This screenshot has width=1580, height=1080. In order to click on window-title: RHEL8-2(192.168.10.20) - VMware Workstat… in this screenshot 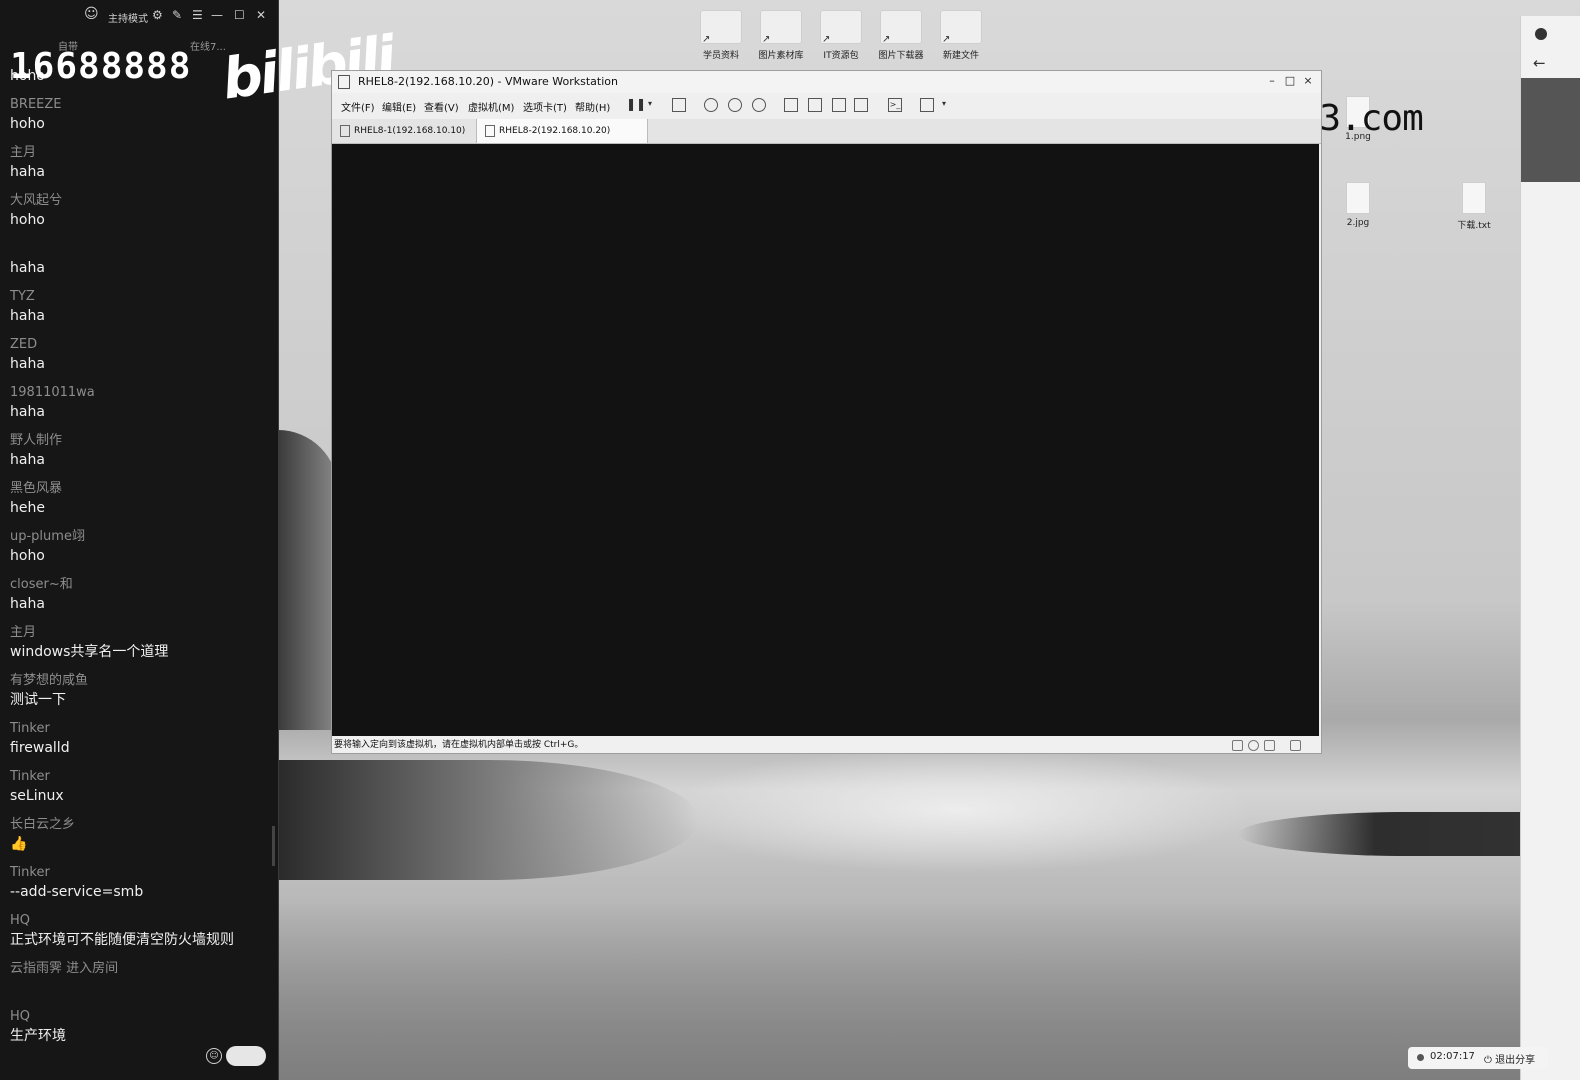, I will do `click(488, 81)`.